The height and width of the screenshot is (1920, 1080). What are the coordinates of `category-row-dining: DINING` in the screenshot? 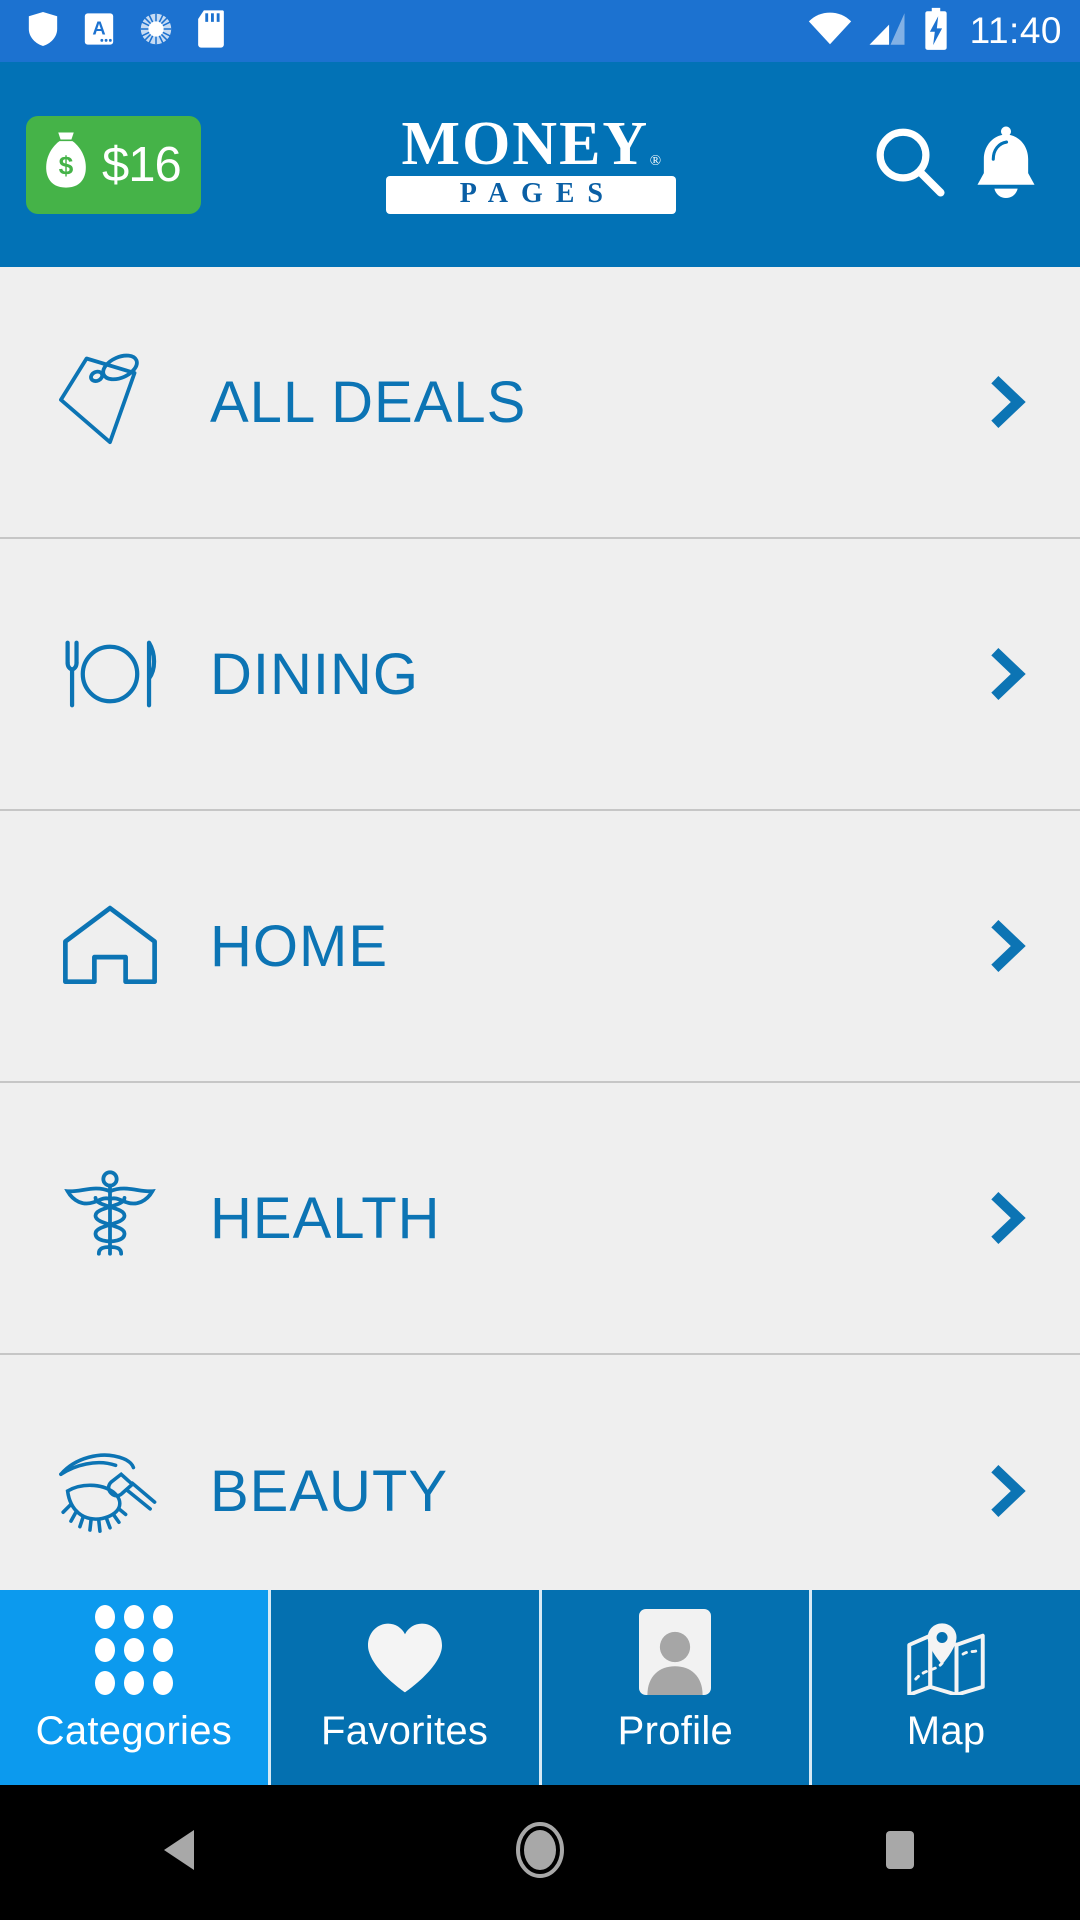 It's located at (540, 675).